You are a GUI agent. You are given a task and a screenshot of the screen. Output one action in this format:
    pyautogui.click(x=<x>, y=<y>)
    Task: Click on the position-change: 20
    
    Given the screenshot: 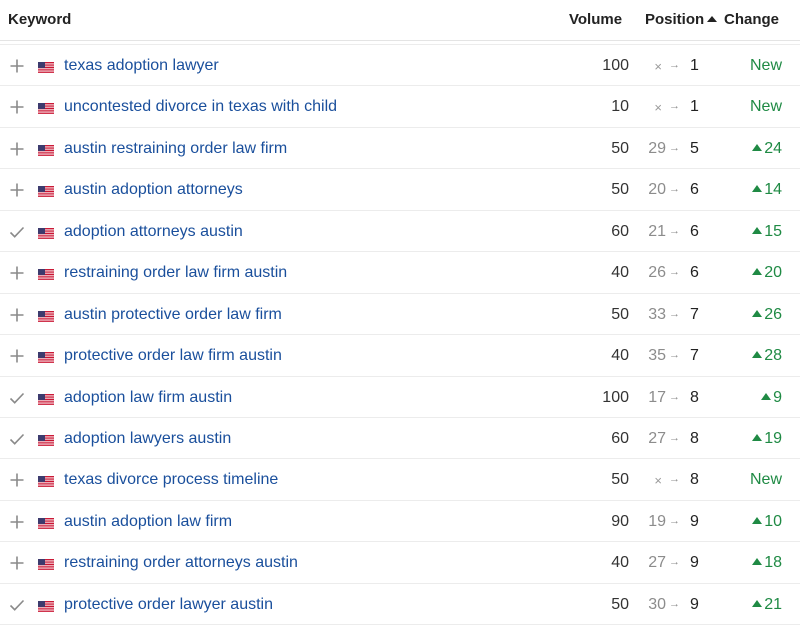 What is the action you would take?
    pyautogui.click(x=767, y=273)
    